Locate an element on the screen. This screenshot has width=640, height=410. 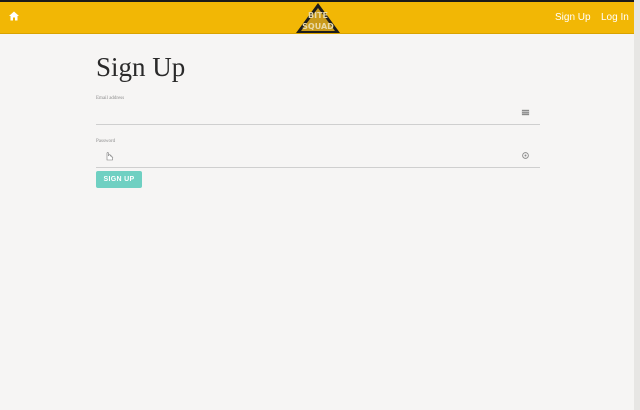
eye-icon is located at coordinates (525, 155).